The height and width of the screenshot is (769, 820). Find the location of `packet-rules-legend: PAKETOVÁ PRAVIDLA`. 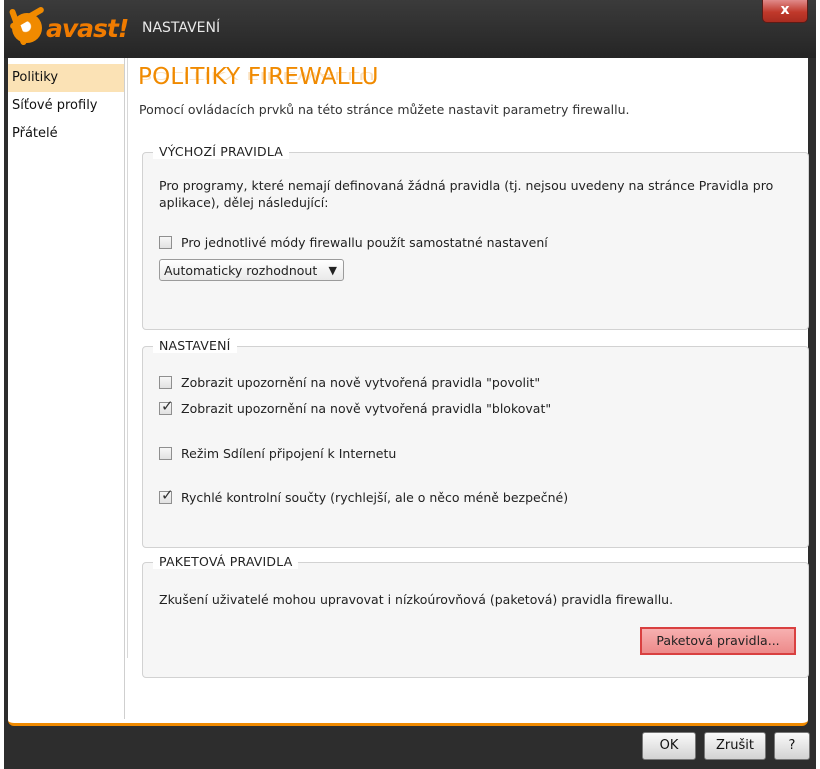

packet-rules-legend: PAKETOVÁ PRAVIDLA is located at coordinates (226, 561).